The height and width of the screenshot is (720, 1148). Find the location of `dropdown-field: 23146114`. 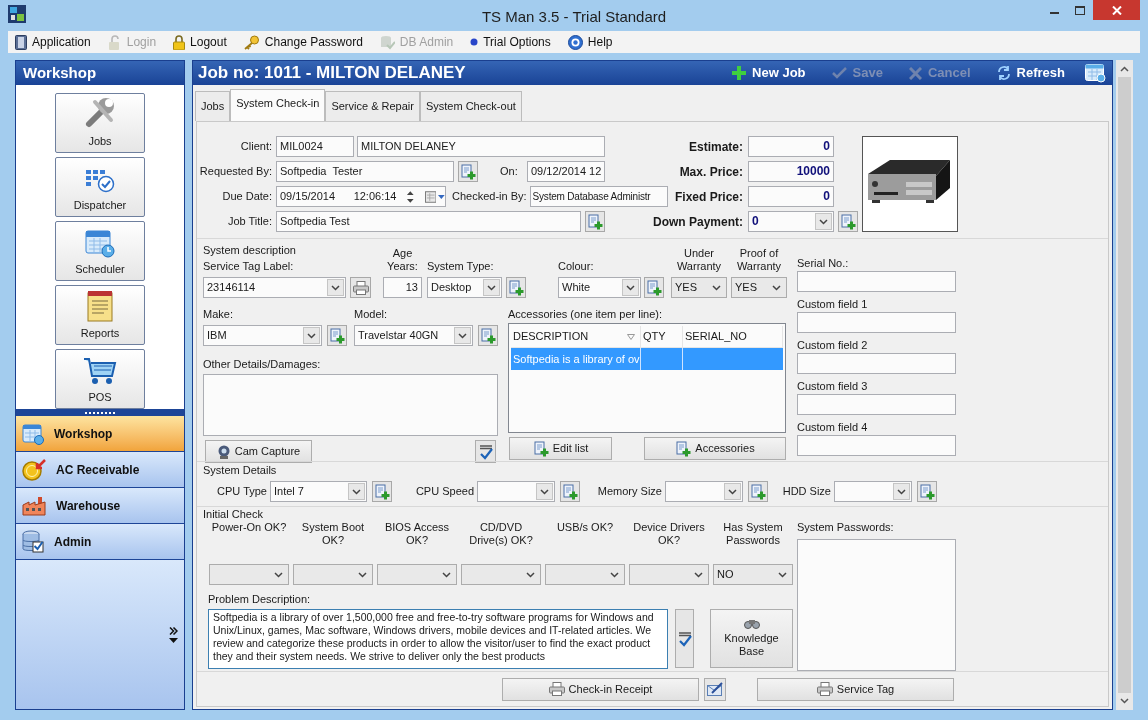

dropdown-field: 23146114 is located at coordinates (274, 287).